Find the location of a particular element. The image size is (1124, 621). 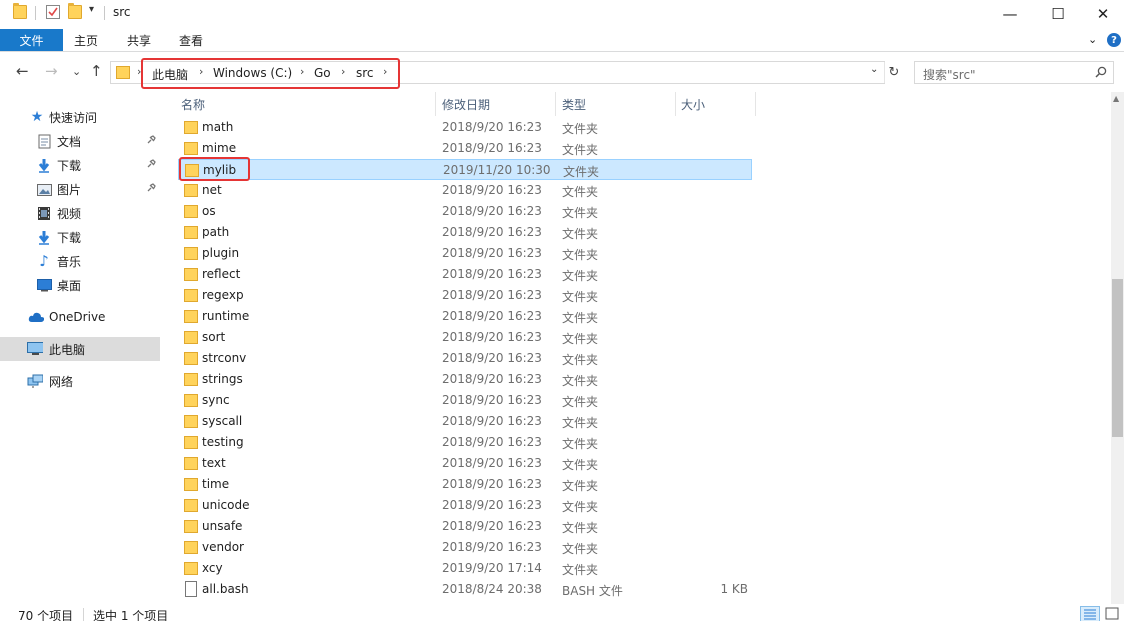

vertical-scrollbar: ▲ is located at coordinates (1117, 348).